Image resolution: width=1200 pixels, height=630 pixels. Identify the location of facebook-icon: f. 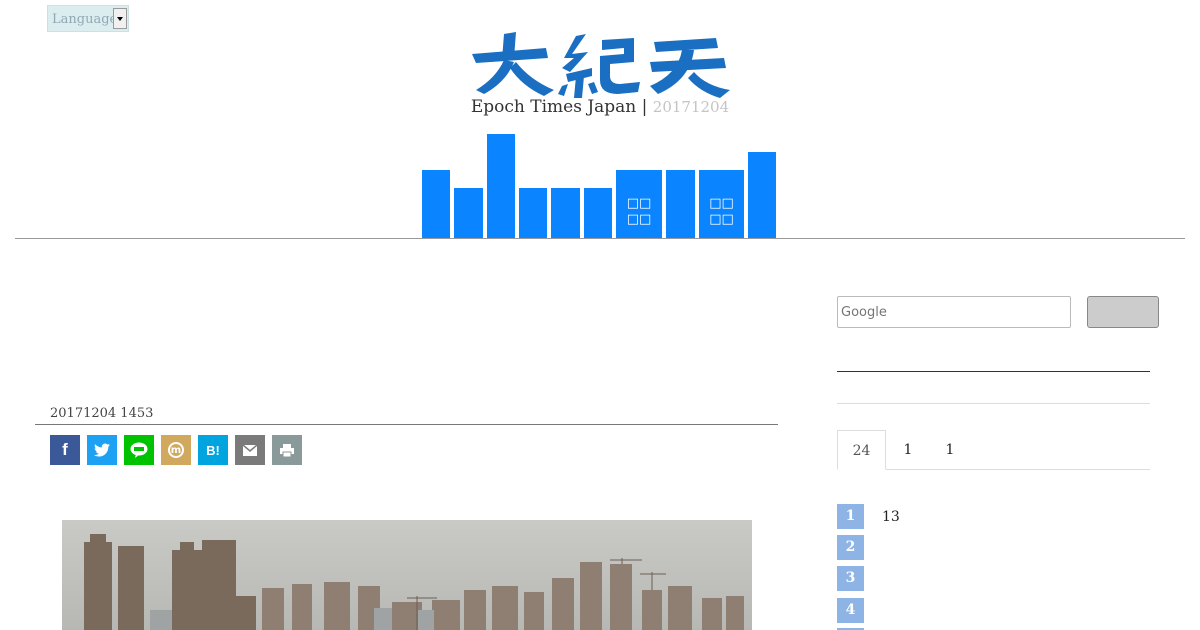
(65, 449).